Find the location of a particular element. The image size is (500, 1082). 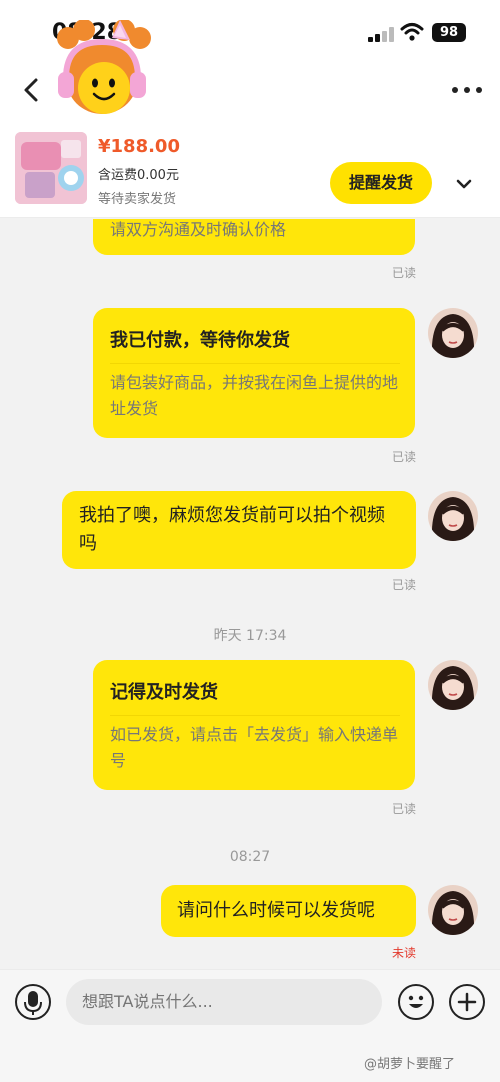

message-bubble: 请问什么时候可以发货呢 is located at coordinates (288, 911).